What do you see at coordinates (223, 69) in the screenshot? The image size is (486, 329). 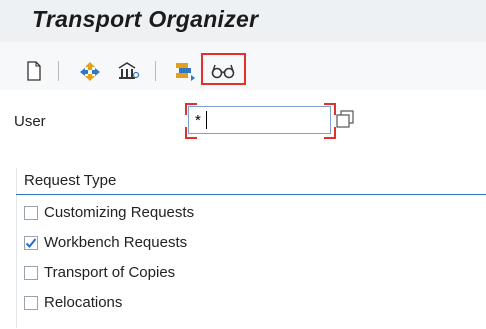 I see `highlight-box` at bounding box center [223, 69].